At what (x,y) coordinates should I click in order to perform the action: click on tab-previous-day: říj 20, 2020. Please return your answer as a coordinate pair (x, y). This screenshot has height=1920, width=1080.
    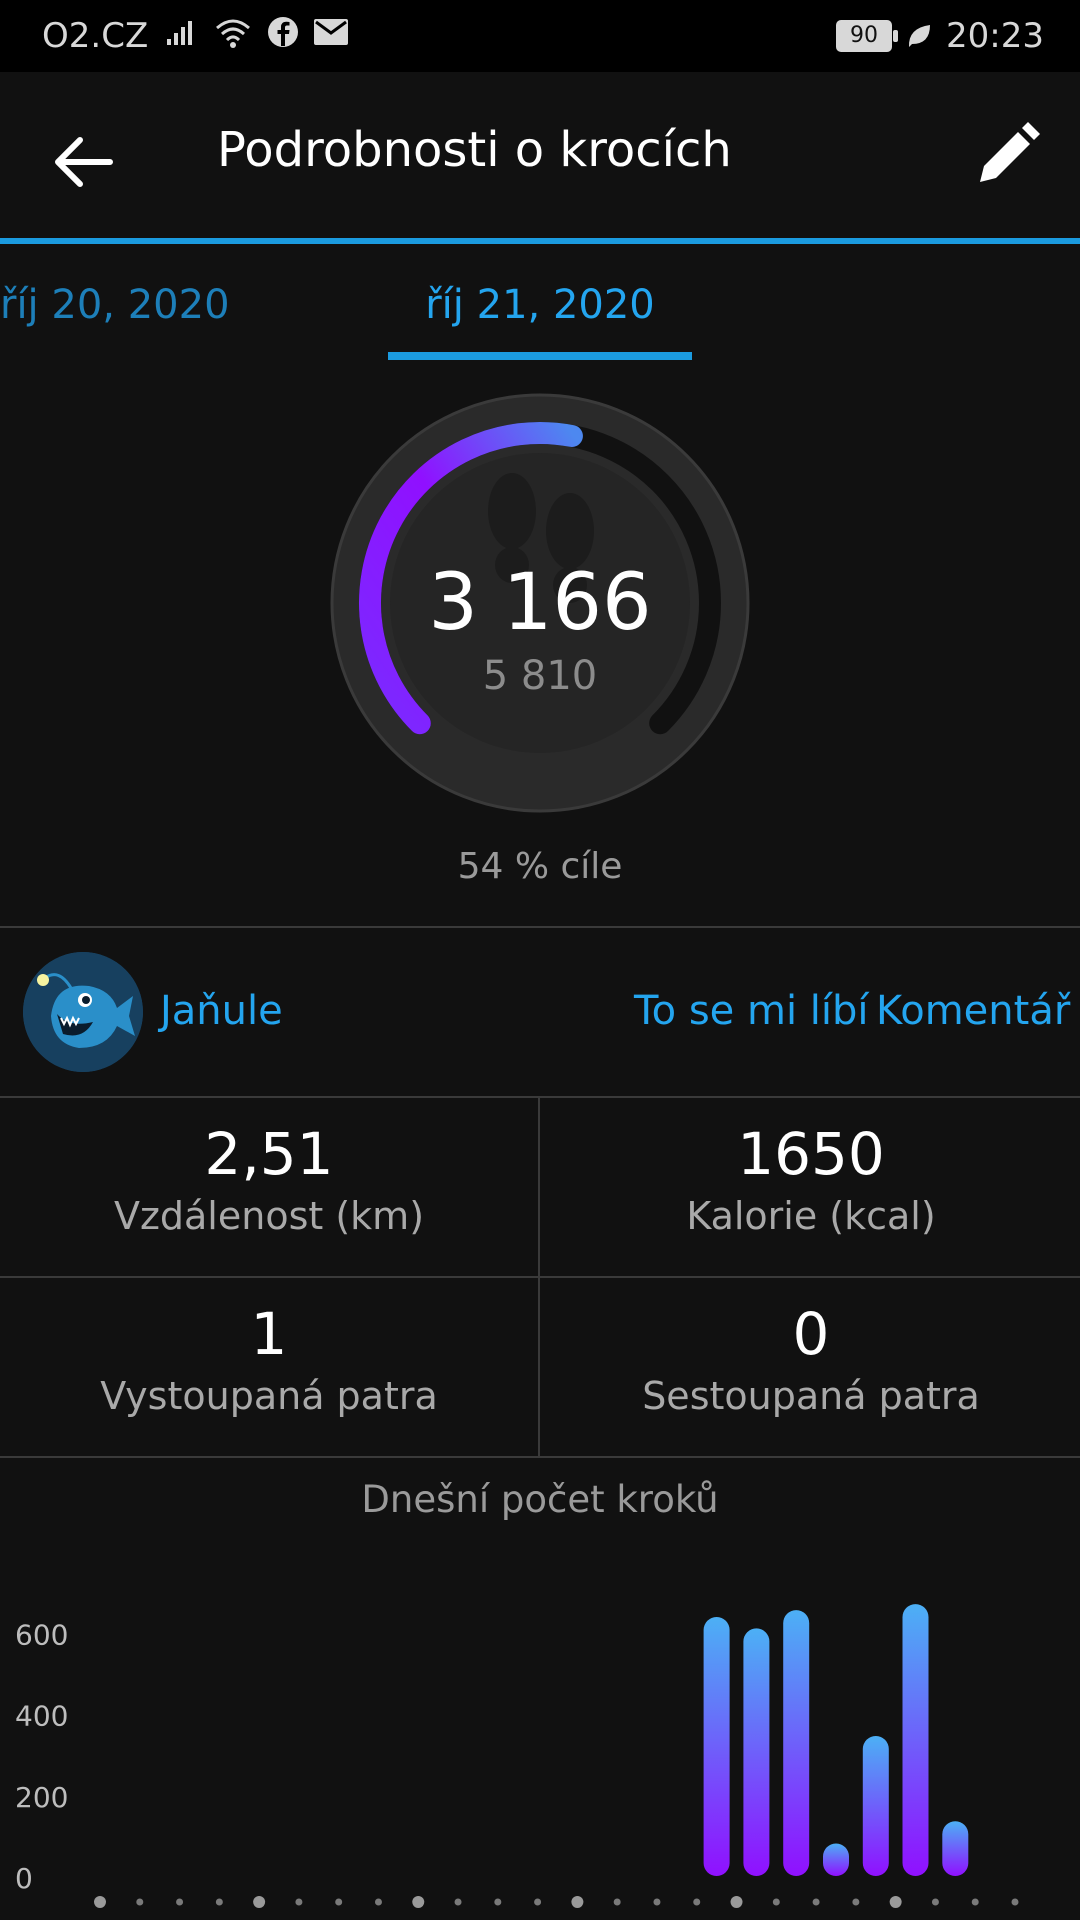
    Looking at the image, I should click on (115, 305).